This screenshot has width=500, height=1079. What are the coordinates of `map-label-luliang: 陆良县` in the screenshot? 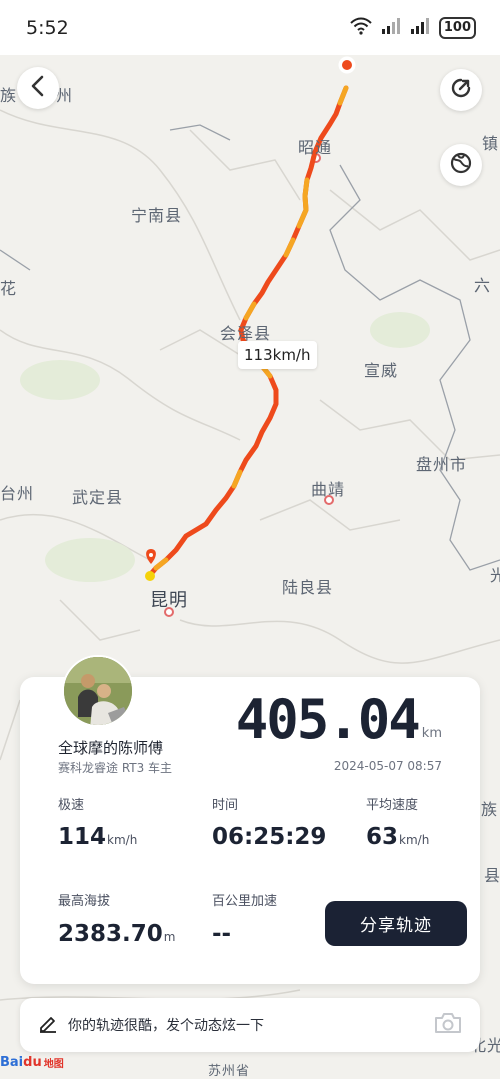 It's located at (308, 587).